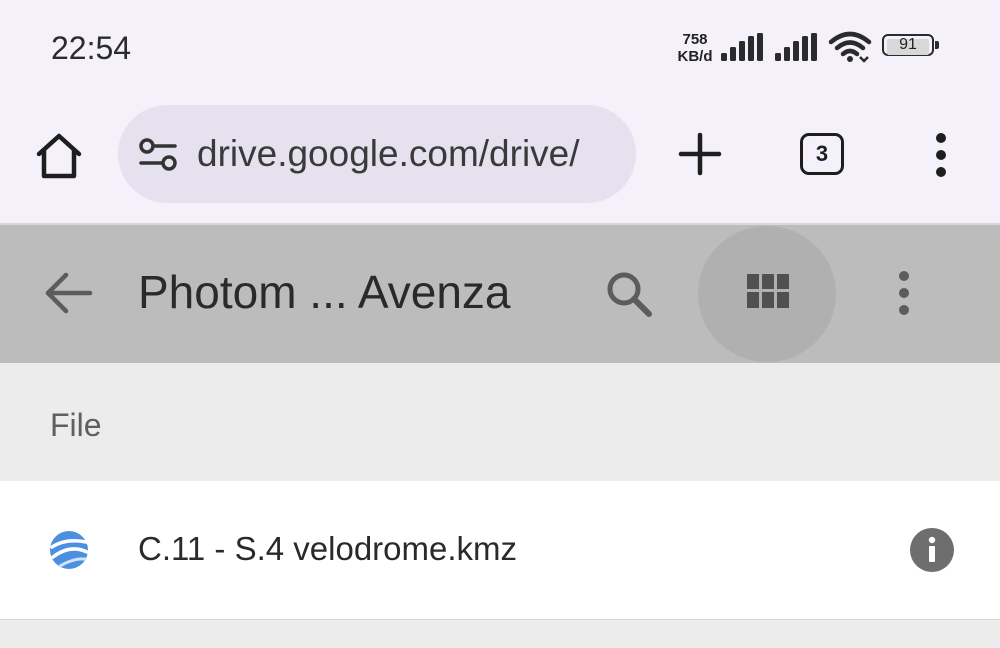 This screenshot has width=1000, height=648. I want to click on site-settings-icon, so click(158, 155).